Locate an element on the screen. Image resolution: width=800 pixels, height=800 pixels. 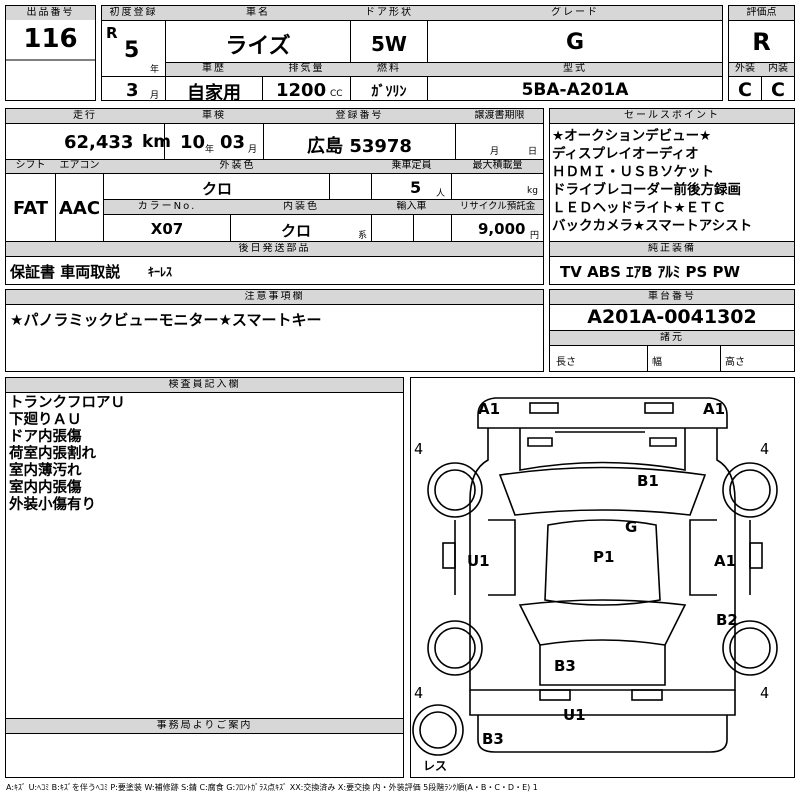
registration-month: 3 is located at coordinates (132, 90).